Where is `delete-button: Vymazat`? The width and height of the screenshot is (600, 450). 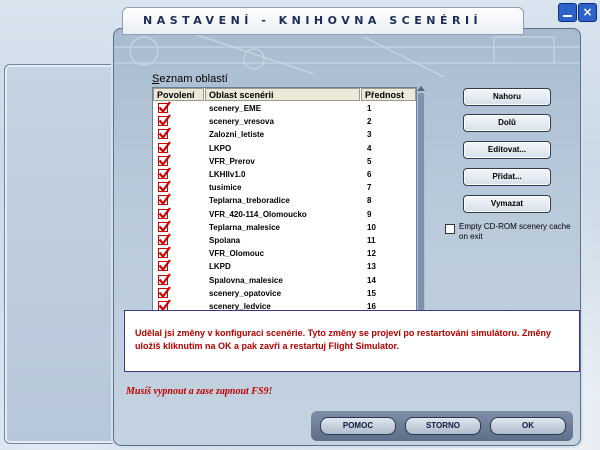 delete-button: Vymazat is located at coordinates (507, 204).